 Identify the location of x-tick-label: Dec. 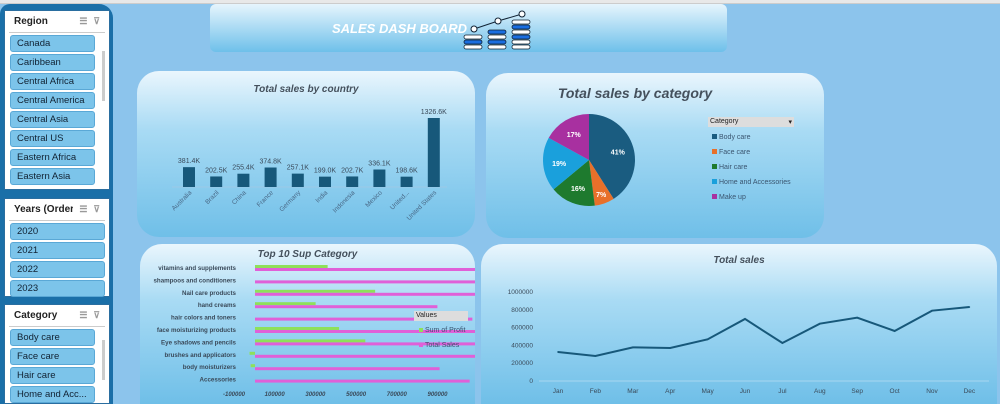
(970, 391).